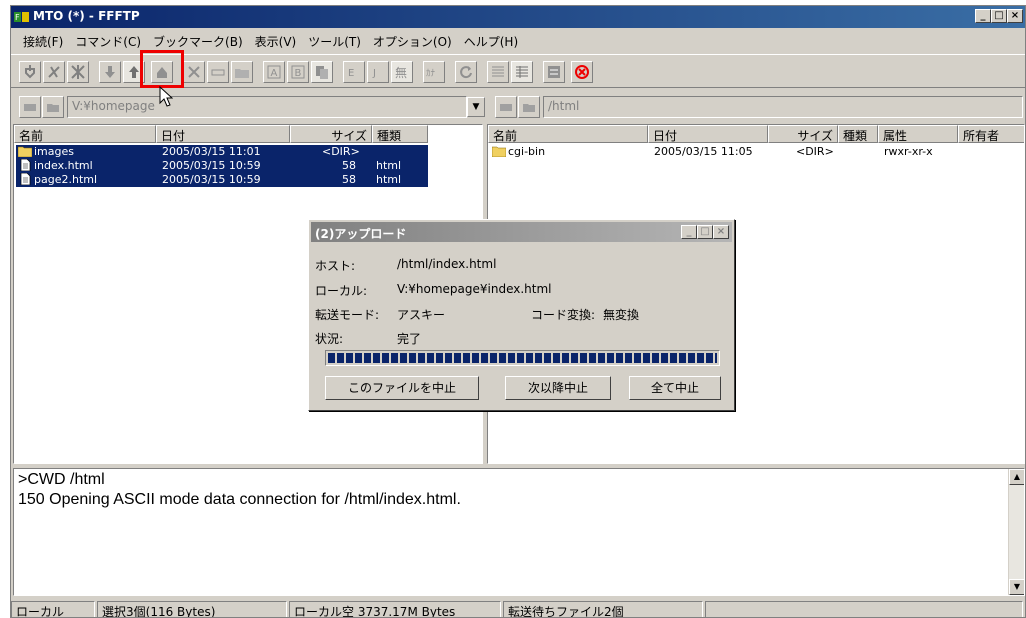  Describe the element at coordinates (374, 73) in the screenshot. I see `svg-text: J` at that location.